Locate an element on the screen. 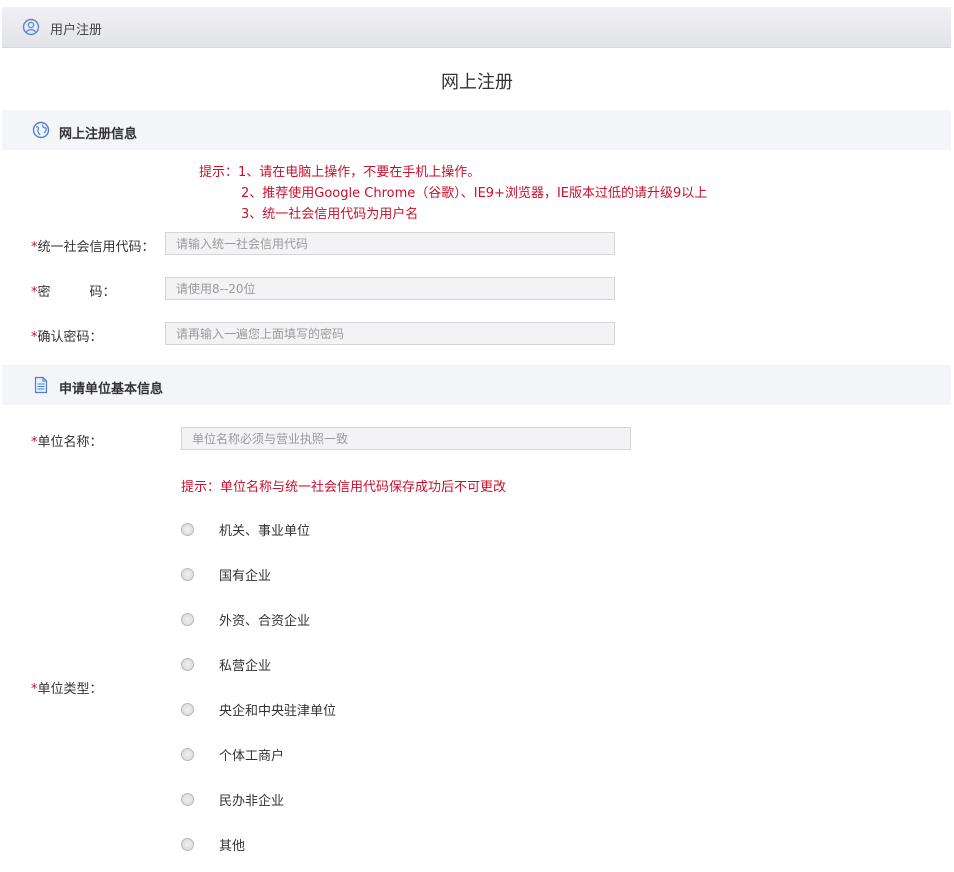  notice-line-1: 提示：1、请在电脑上操作，不要在手机上操作。 is located at coordinates (340, 172).